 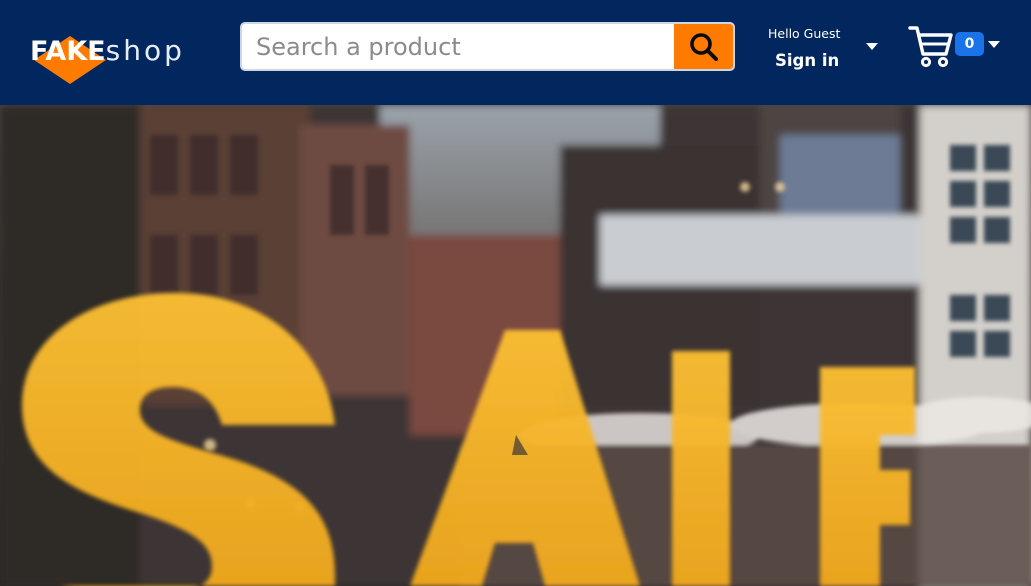 I want to click on search-icon, so click(x=703, y=46).